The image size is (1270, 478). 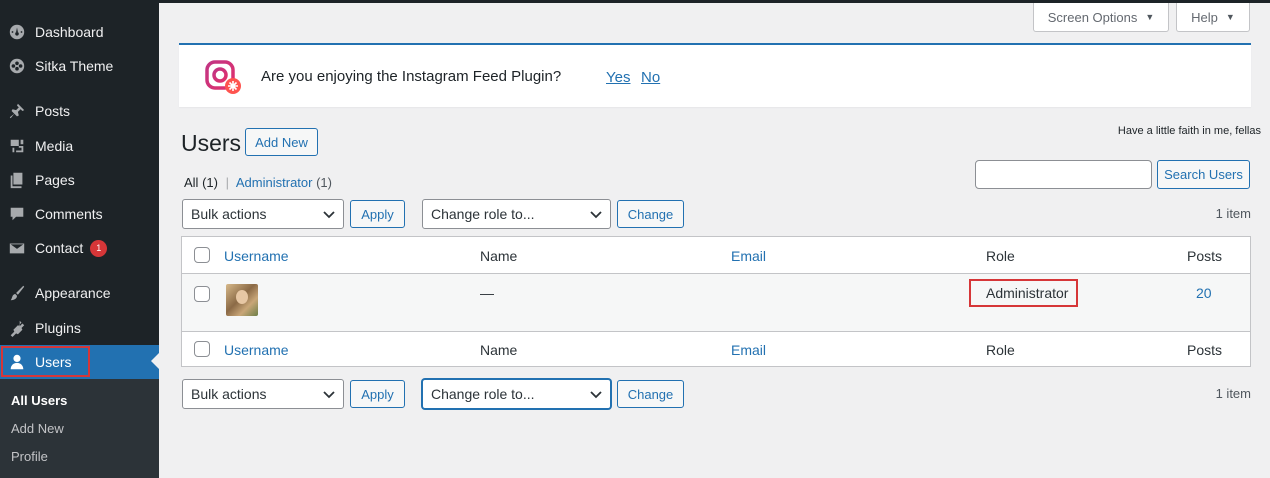 What do you see at coordinates (1000, 350) in the screenshot?
I see `column-role-footer: Role` at bounding box center [1000, 350].